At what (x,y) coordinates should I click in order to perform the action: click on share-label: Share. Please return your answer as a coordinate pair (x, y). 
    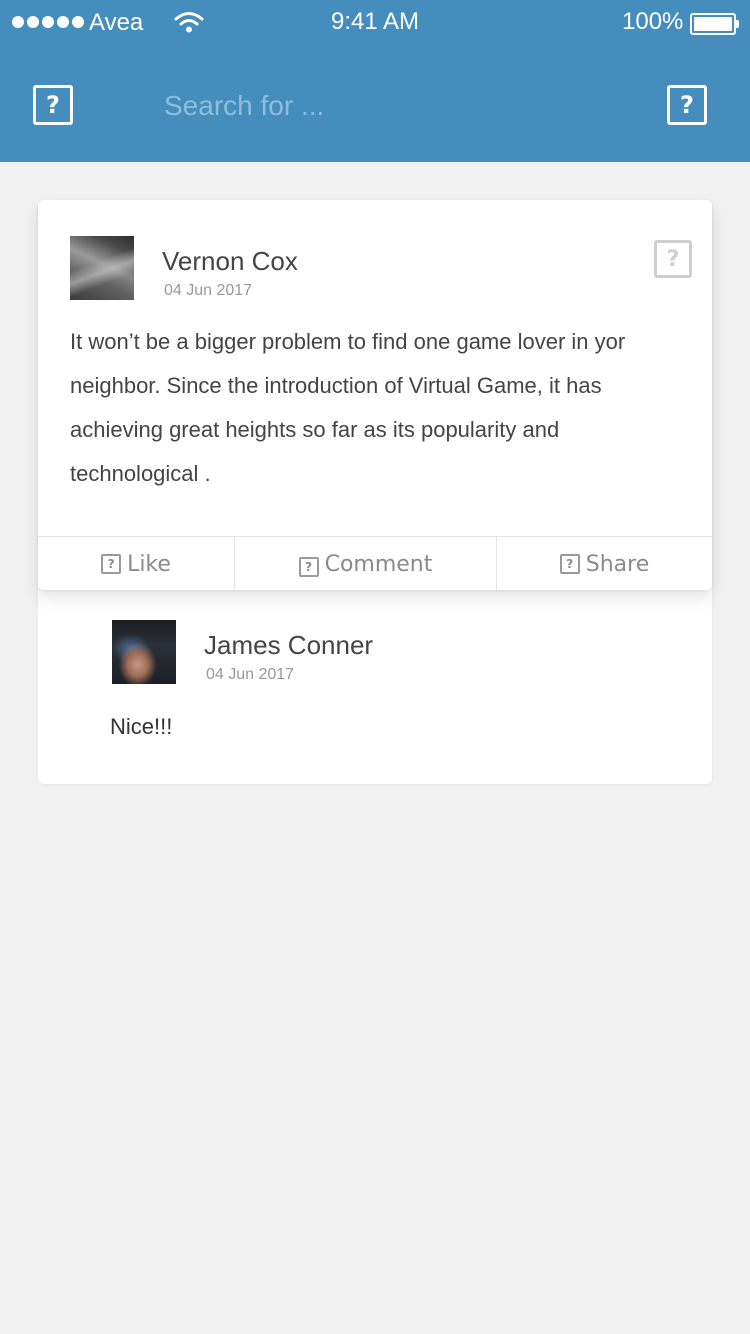
    Looking at the image, I should click on (617, 564).